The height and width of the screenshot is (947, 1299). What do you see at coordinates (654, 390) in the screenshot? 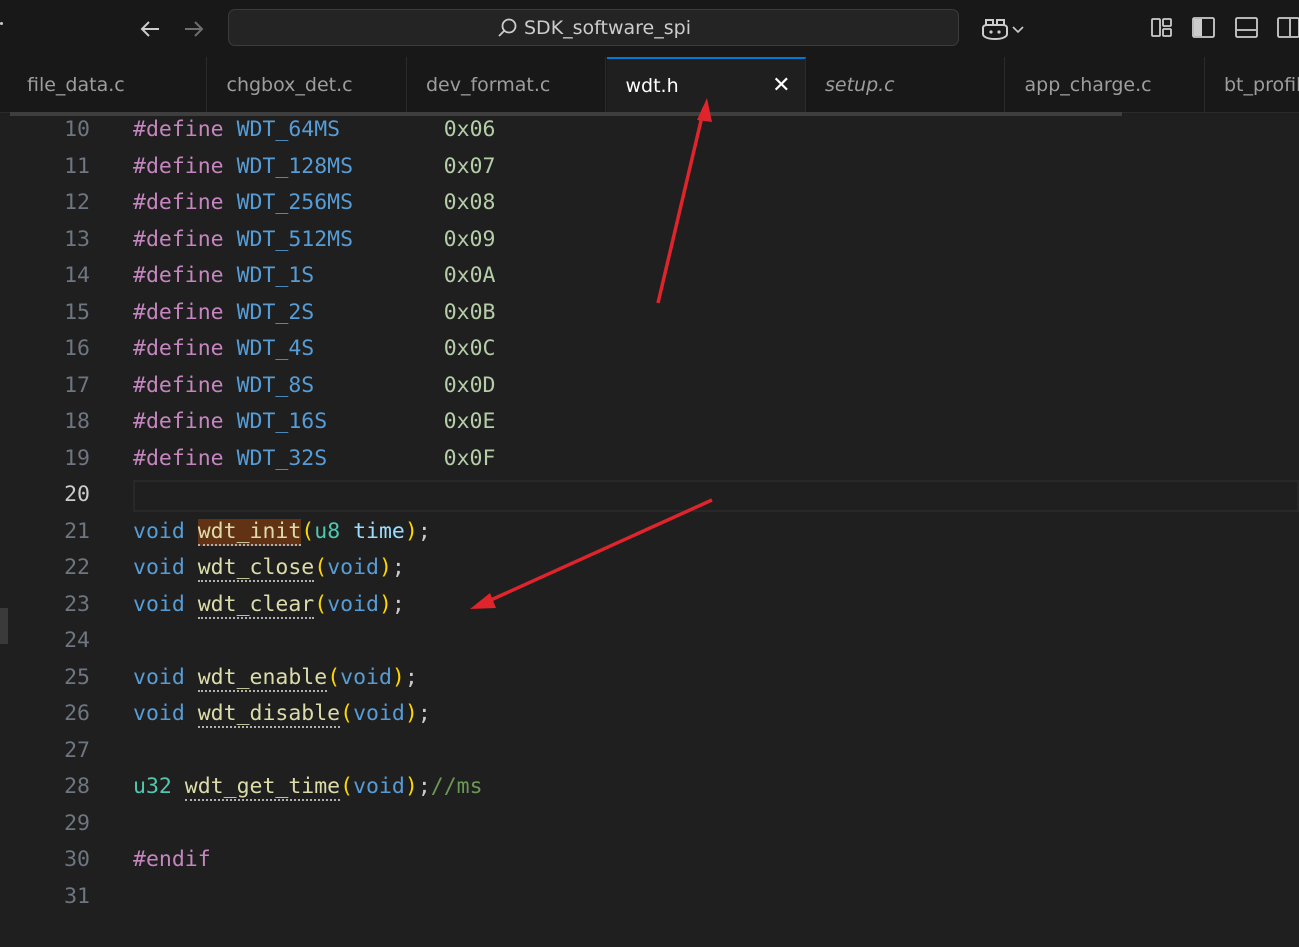
I see `code-line: 17 #define WDT_8S 0x0D` at bounding box center [654, 390].